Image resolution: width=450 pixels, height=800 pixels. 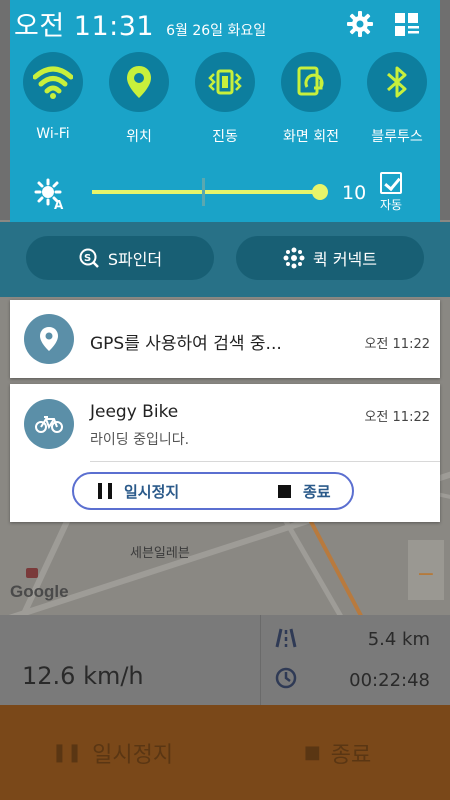 I want to click on notification-stop-button: 종료, so click(x=304, y=491).